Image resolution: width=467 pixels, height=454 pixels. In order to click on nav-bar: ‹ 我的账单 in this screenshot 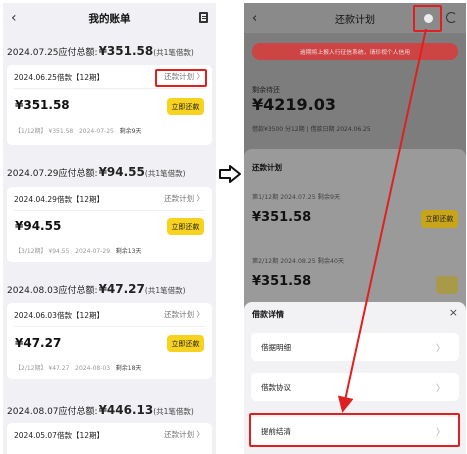, I will do `click(109, 18)`.